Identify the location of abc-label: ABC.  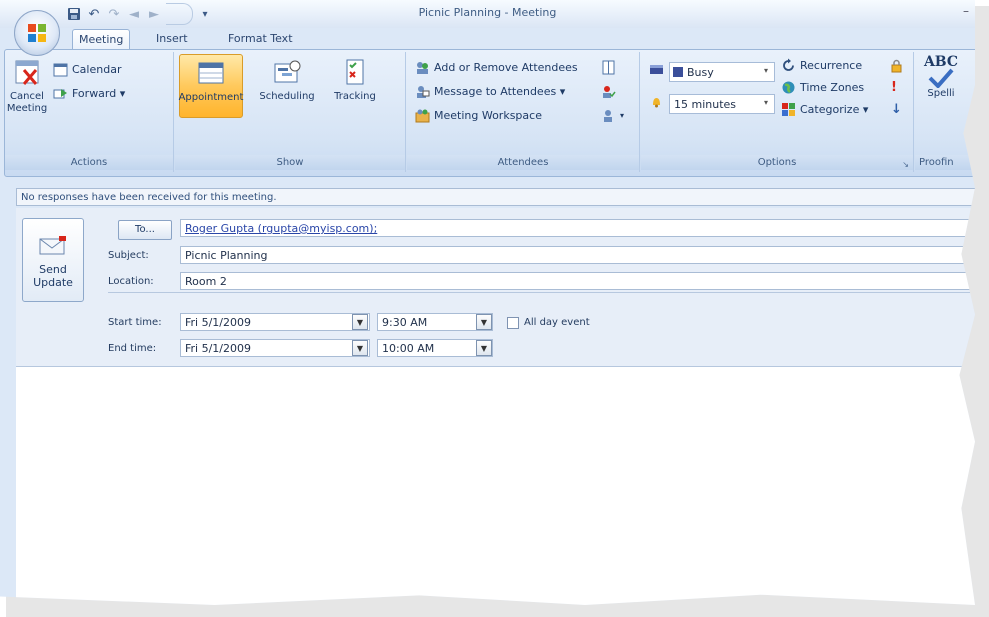
(941, 62).